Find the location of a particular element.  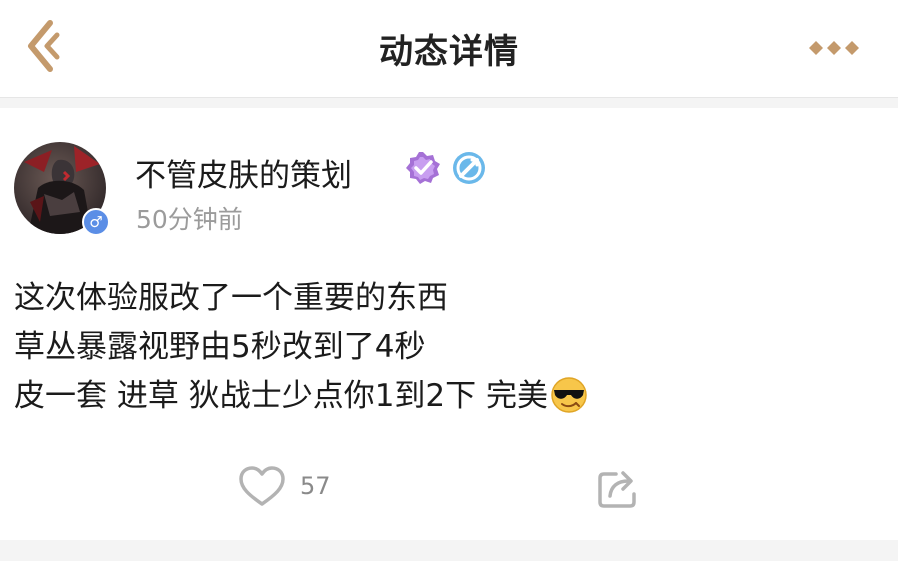

heart-icon is located at coordinates (262, 486).